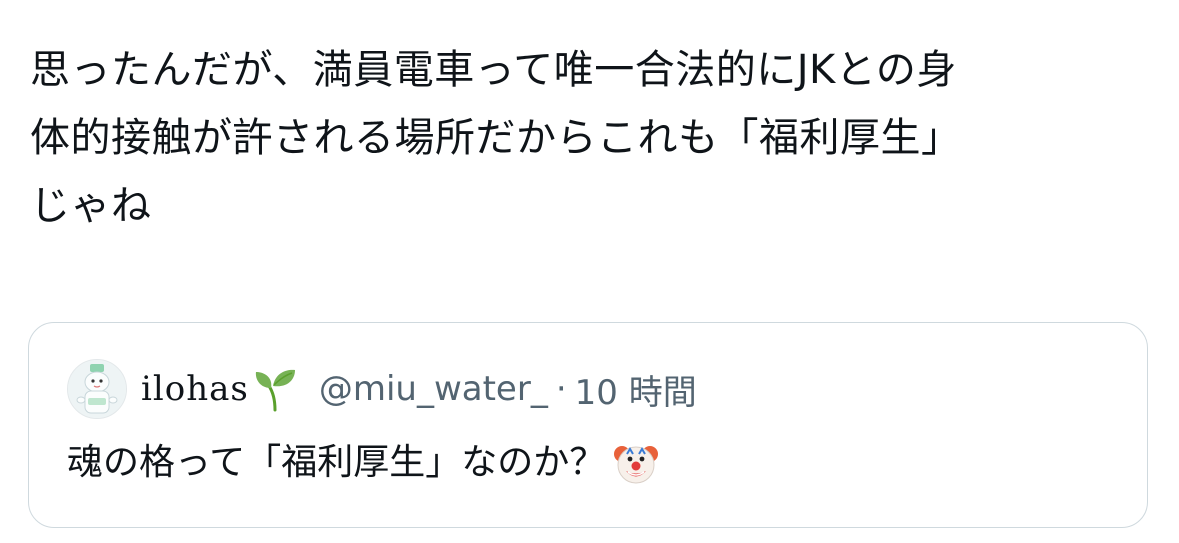 This screenshot has width=1179, height=543. I want to click on display-name: ilohas, so click(195, 389).